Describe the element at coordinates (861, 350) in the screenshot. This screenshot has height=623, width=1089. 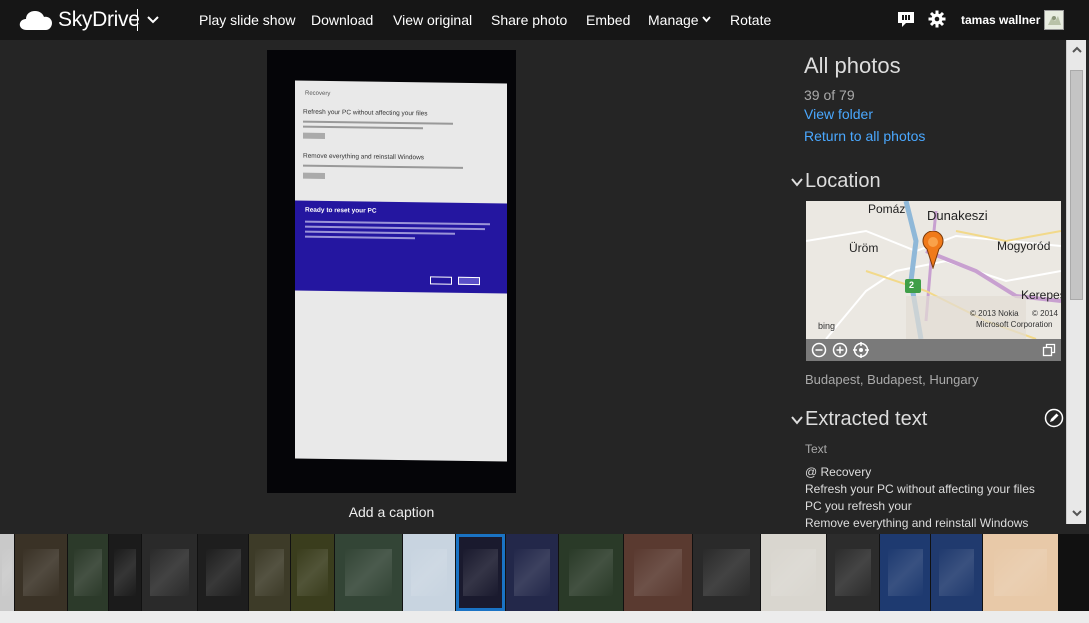
I see `locate-icon` at that location.